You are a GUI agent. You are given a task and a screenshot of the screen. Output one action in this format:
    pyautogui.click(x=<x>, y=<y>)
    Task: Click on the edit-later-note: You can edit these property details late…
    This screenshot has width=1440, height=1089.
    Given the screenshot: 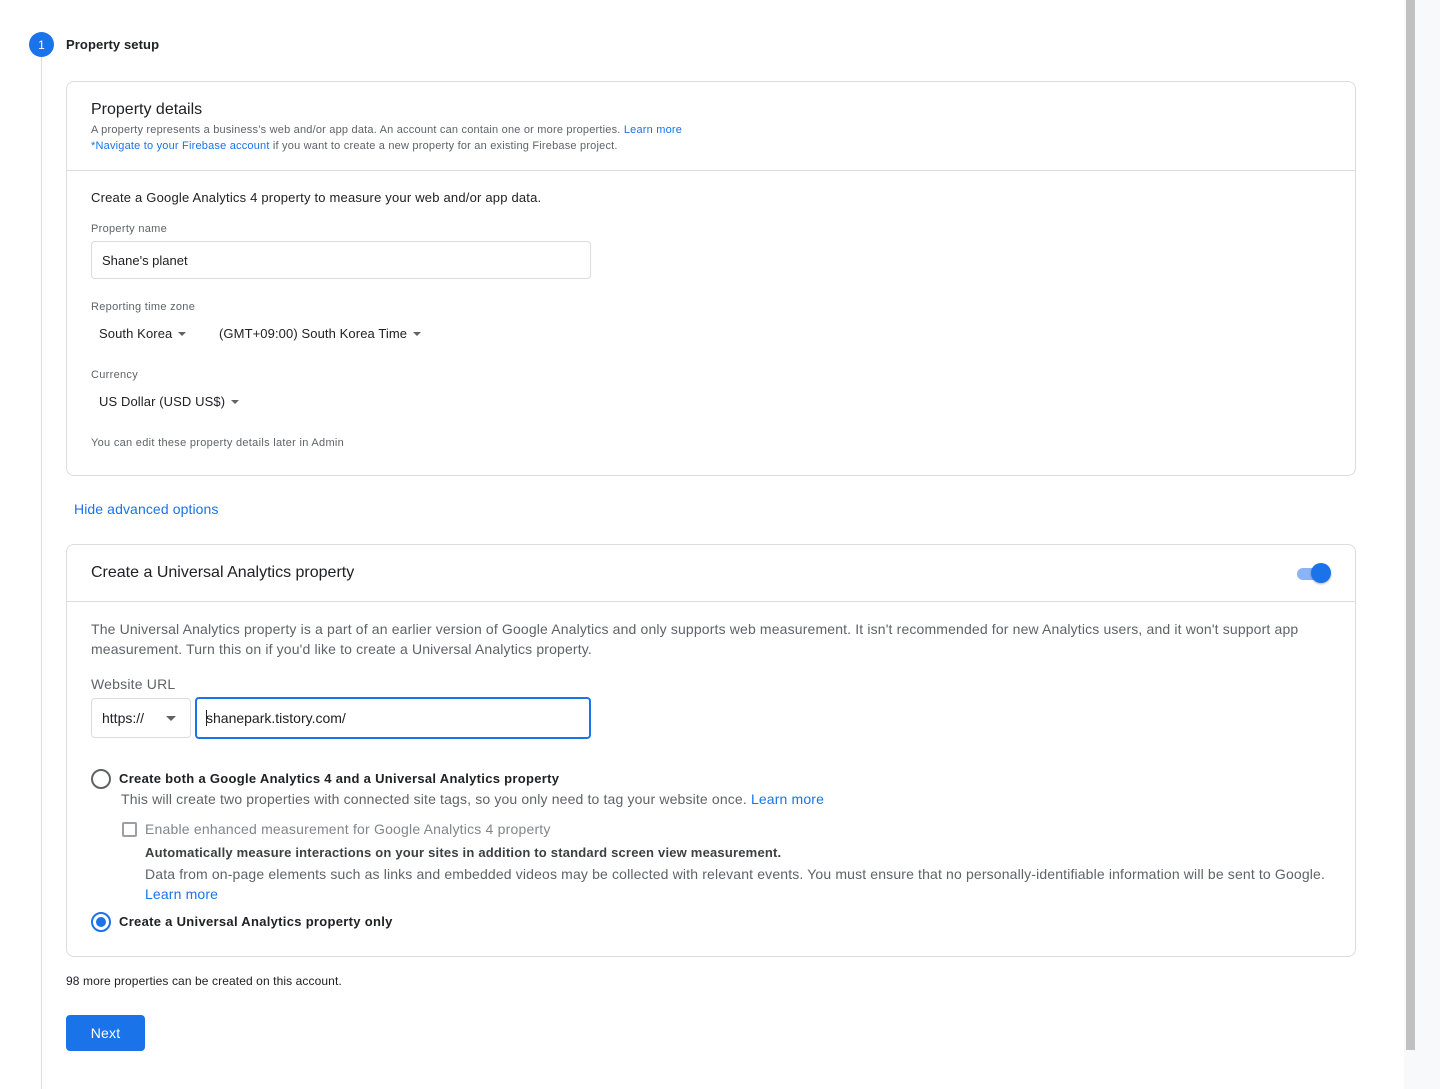 What is the action you would take?
    pyautogui.click(x=218, y=443)
    